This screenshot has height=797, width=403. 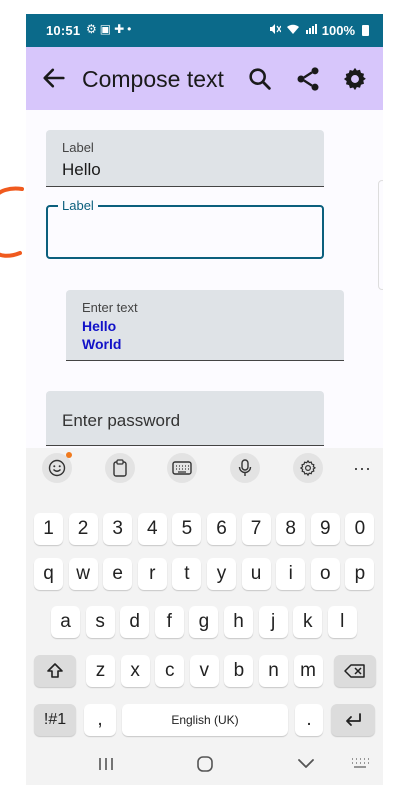 I want to click on password-field: Enter password, so click(x=185, y=418).